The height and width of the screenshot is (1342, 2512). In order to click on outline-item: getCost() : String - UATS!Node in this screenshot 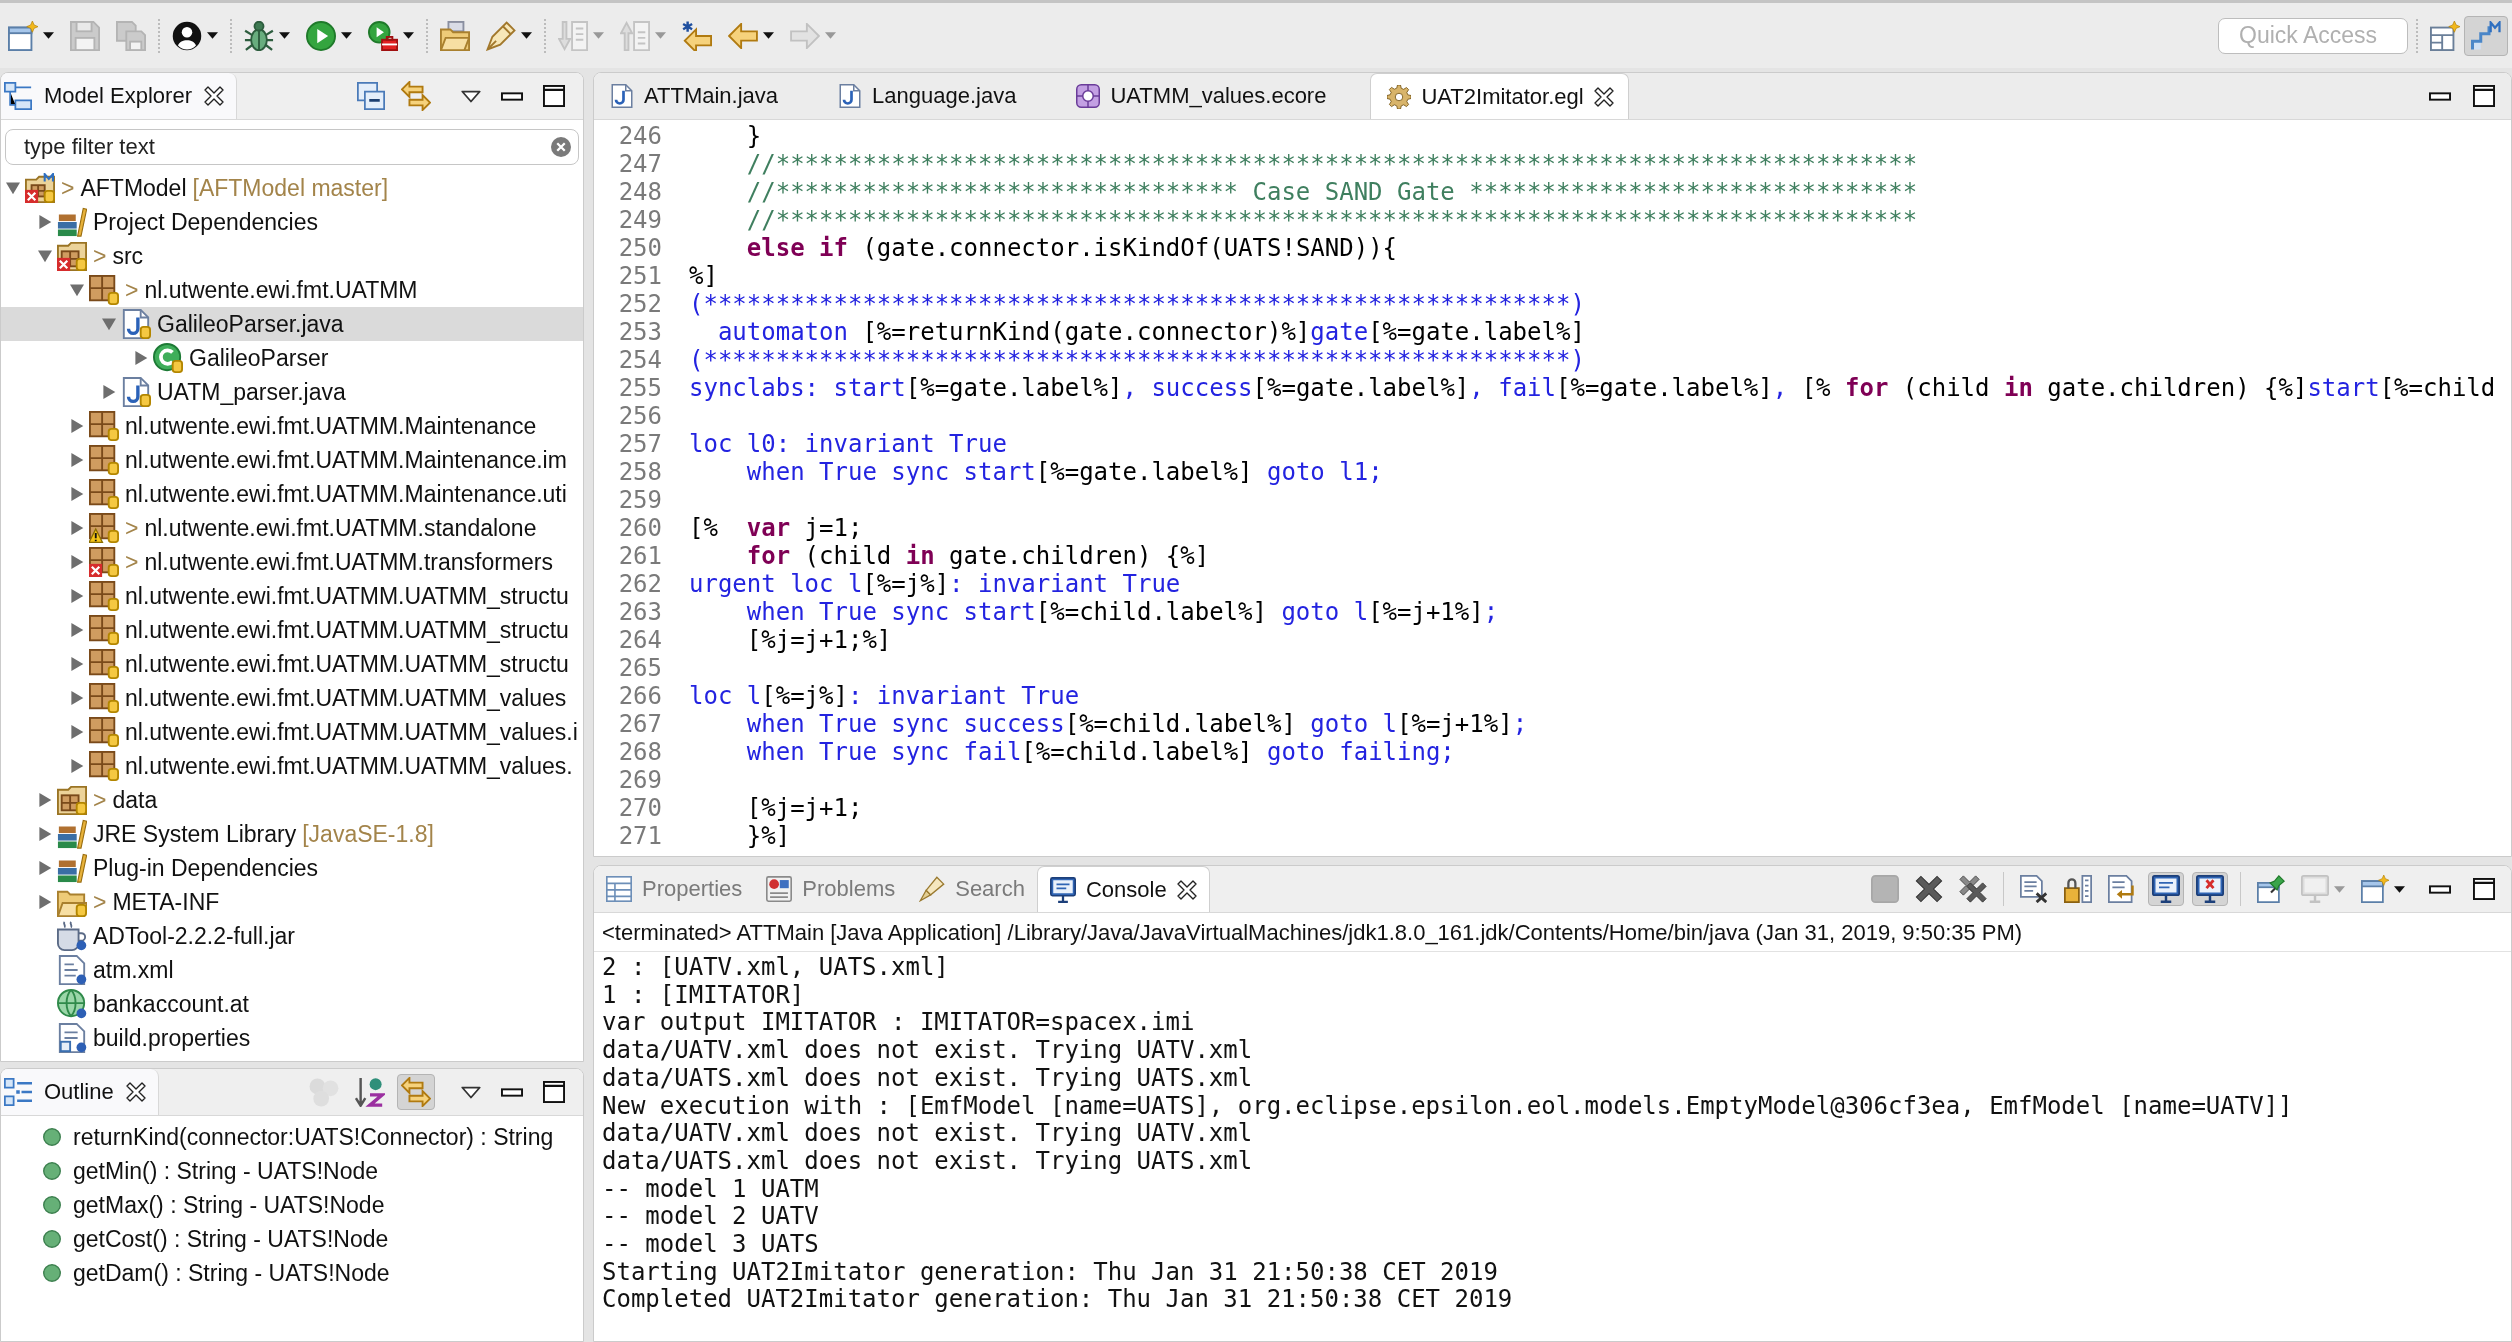, I will do `click(216, 1239)`.